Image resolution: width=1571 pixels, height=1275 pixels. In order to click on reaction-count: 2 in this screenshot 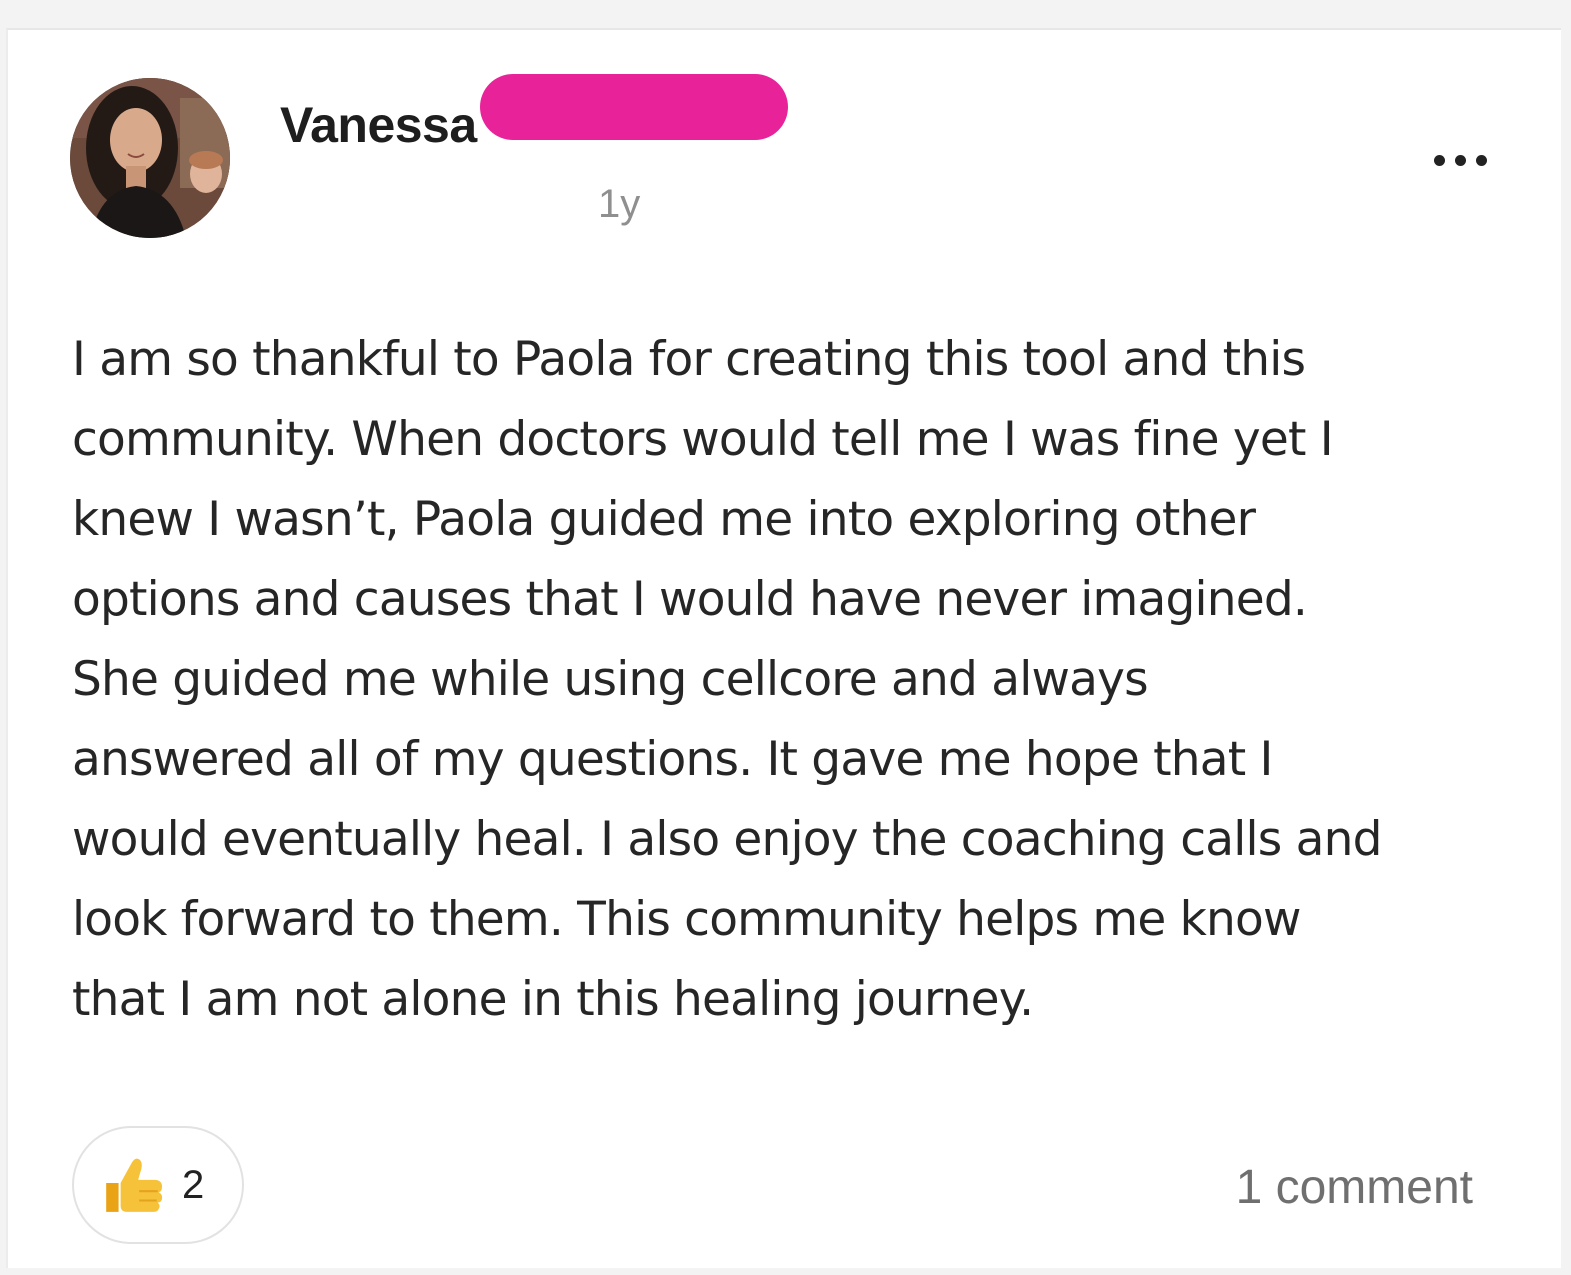, I will do `click(193, 1184)`.